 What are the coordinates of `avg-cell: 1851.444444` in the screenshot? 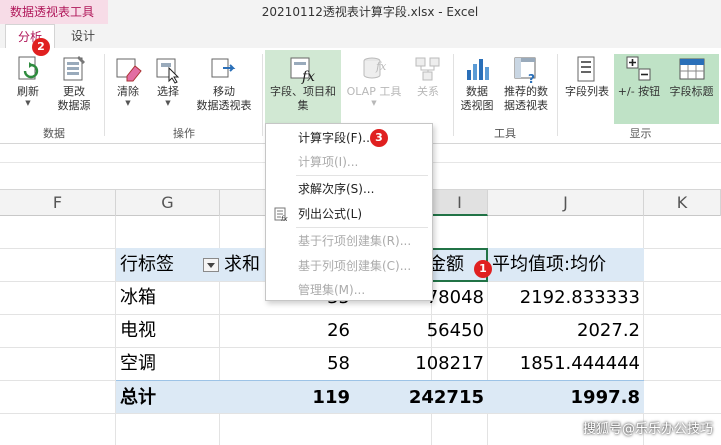 It's located at (564, 363).